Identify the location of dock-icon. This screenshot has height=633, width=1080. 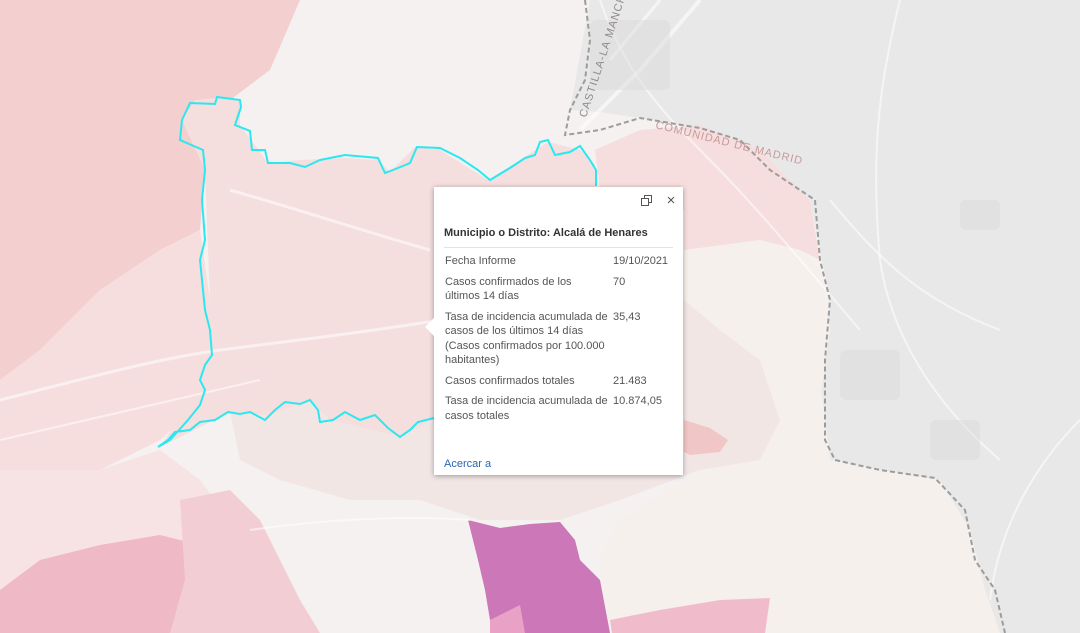
(648, 201).